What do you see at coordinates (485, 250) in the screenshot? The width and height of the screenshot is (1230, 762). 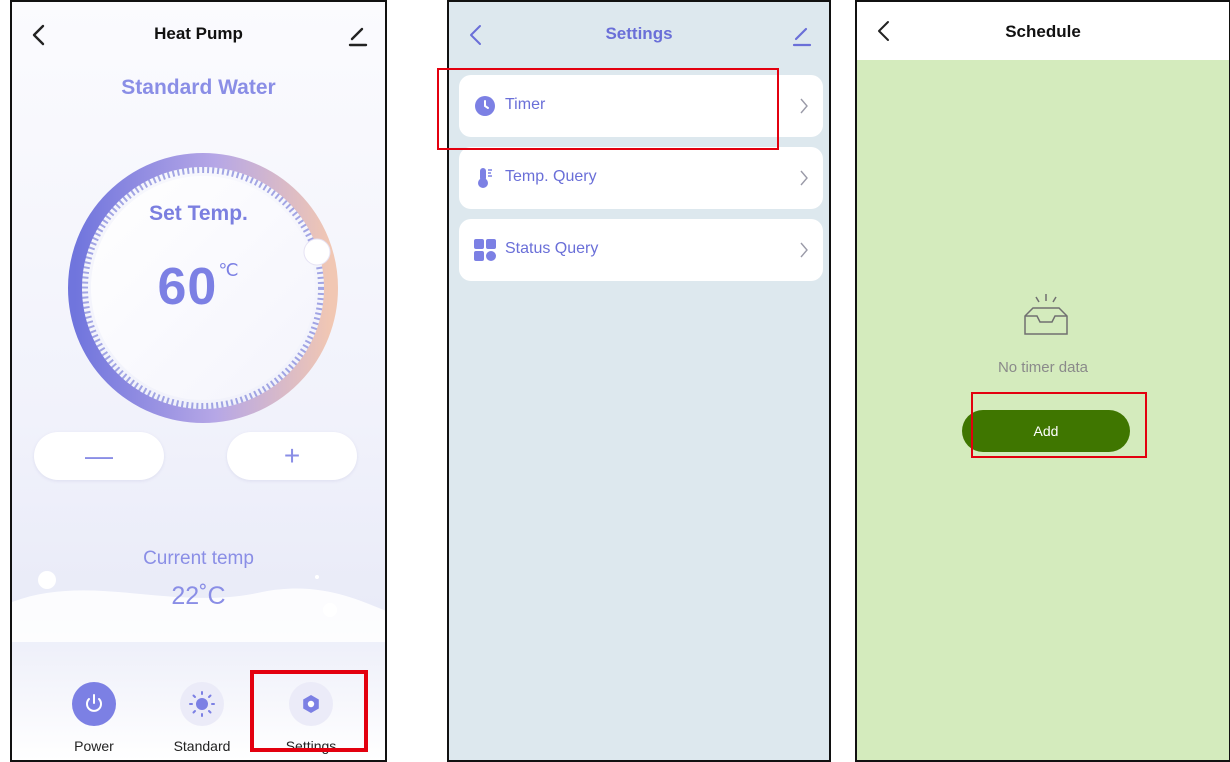 I see `grid-icon` at bounding box center [485, 250].